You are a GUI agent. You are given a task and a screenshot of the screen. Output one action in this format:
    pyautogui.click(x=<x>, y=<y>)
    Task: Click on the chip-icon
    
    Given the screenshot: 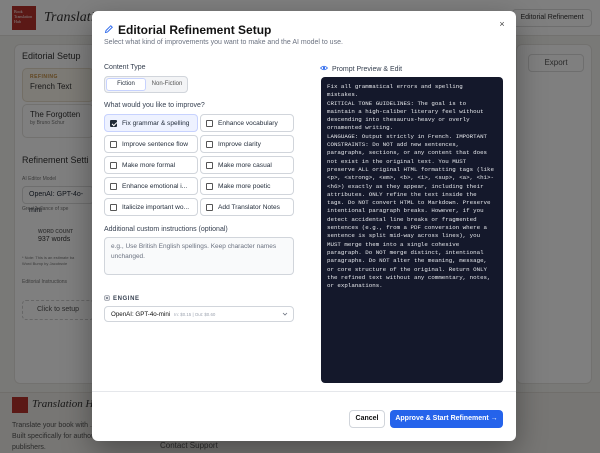 What is the action you would take?
    pyautogui.click(x=107, y=299)
    